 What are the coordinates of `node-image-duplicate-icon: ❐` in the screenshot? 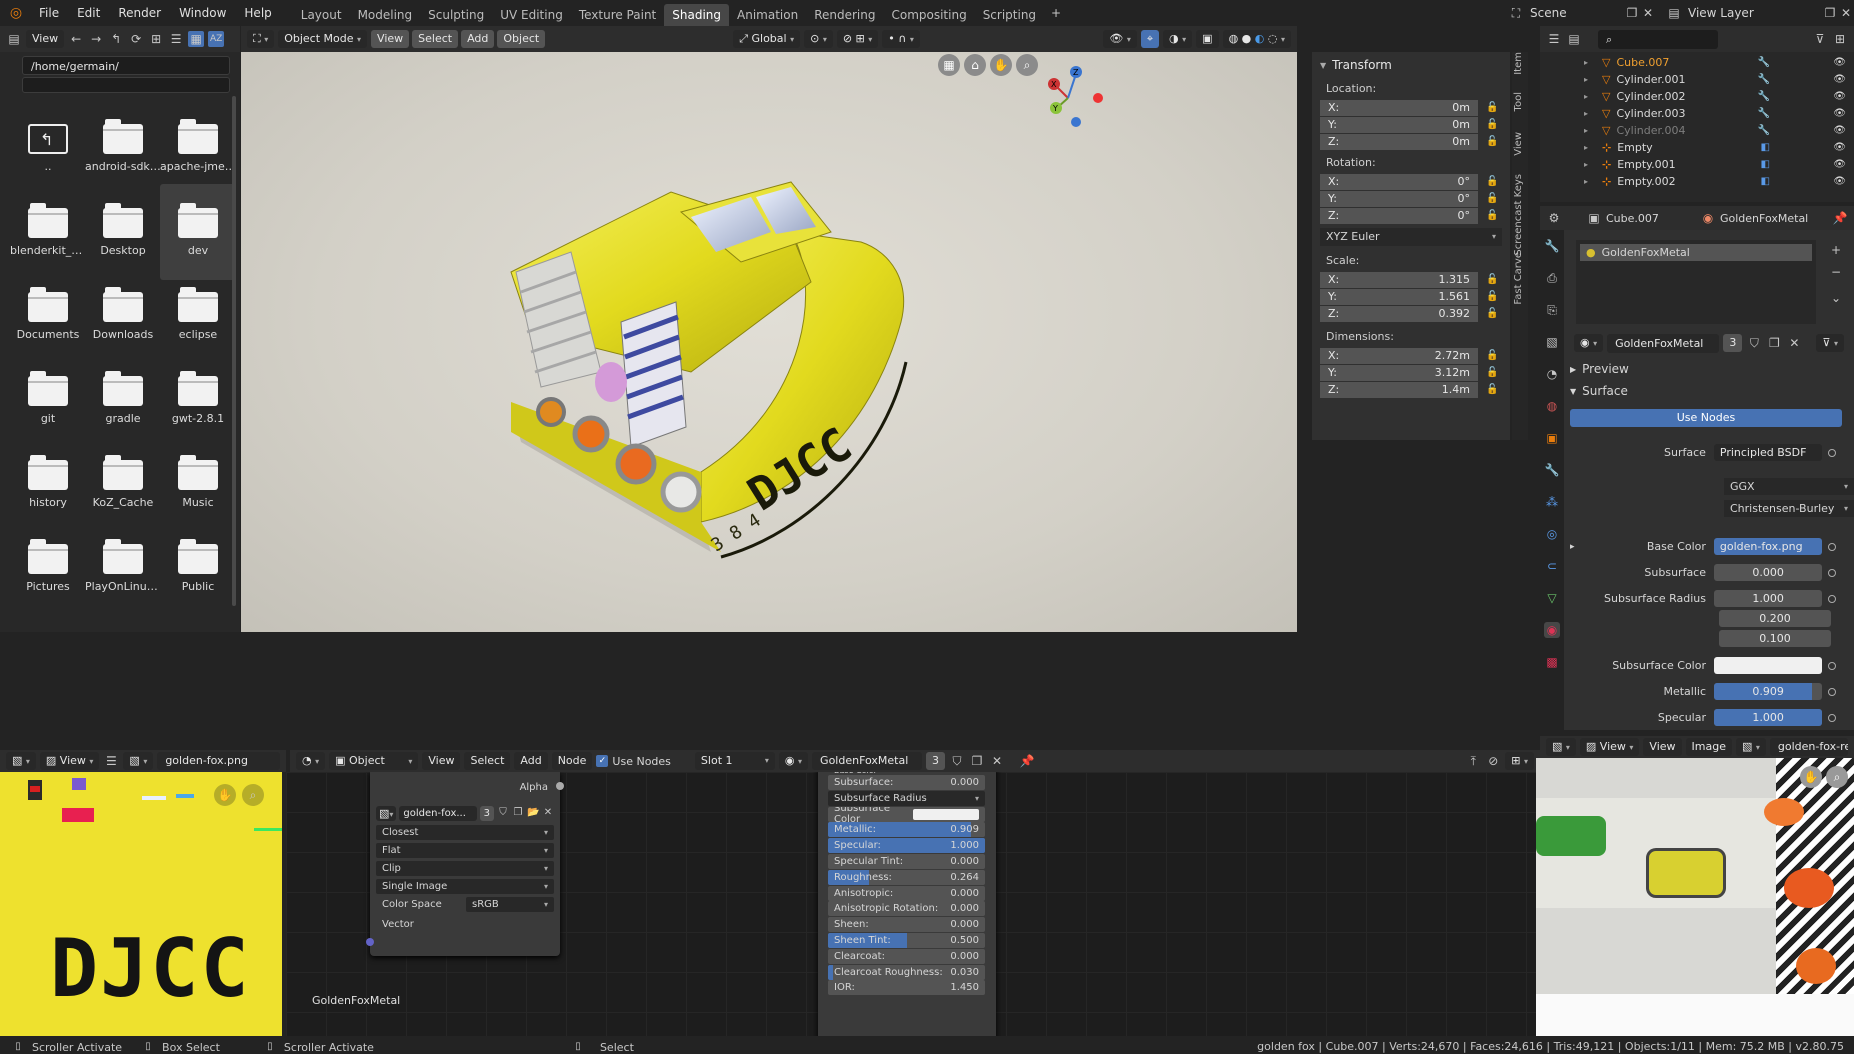 It's located at (518, 813).